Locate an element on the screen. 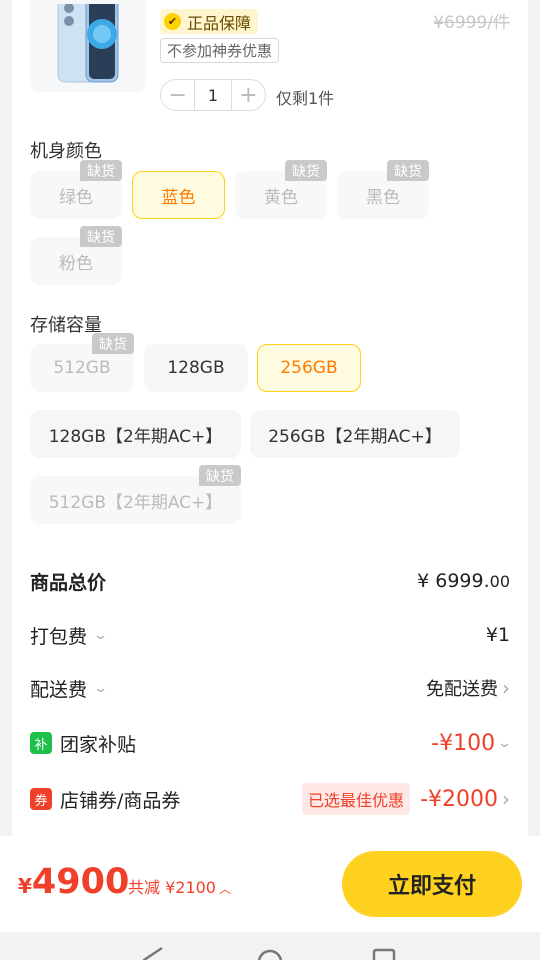 The width and height of the screenshot is (540, 960). storage-option-512gb-ac: 512GB【2年期AC+】 缺货 is located at coordinates (135, 494).